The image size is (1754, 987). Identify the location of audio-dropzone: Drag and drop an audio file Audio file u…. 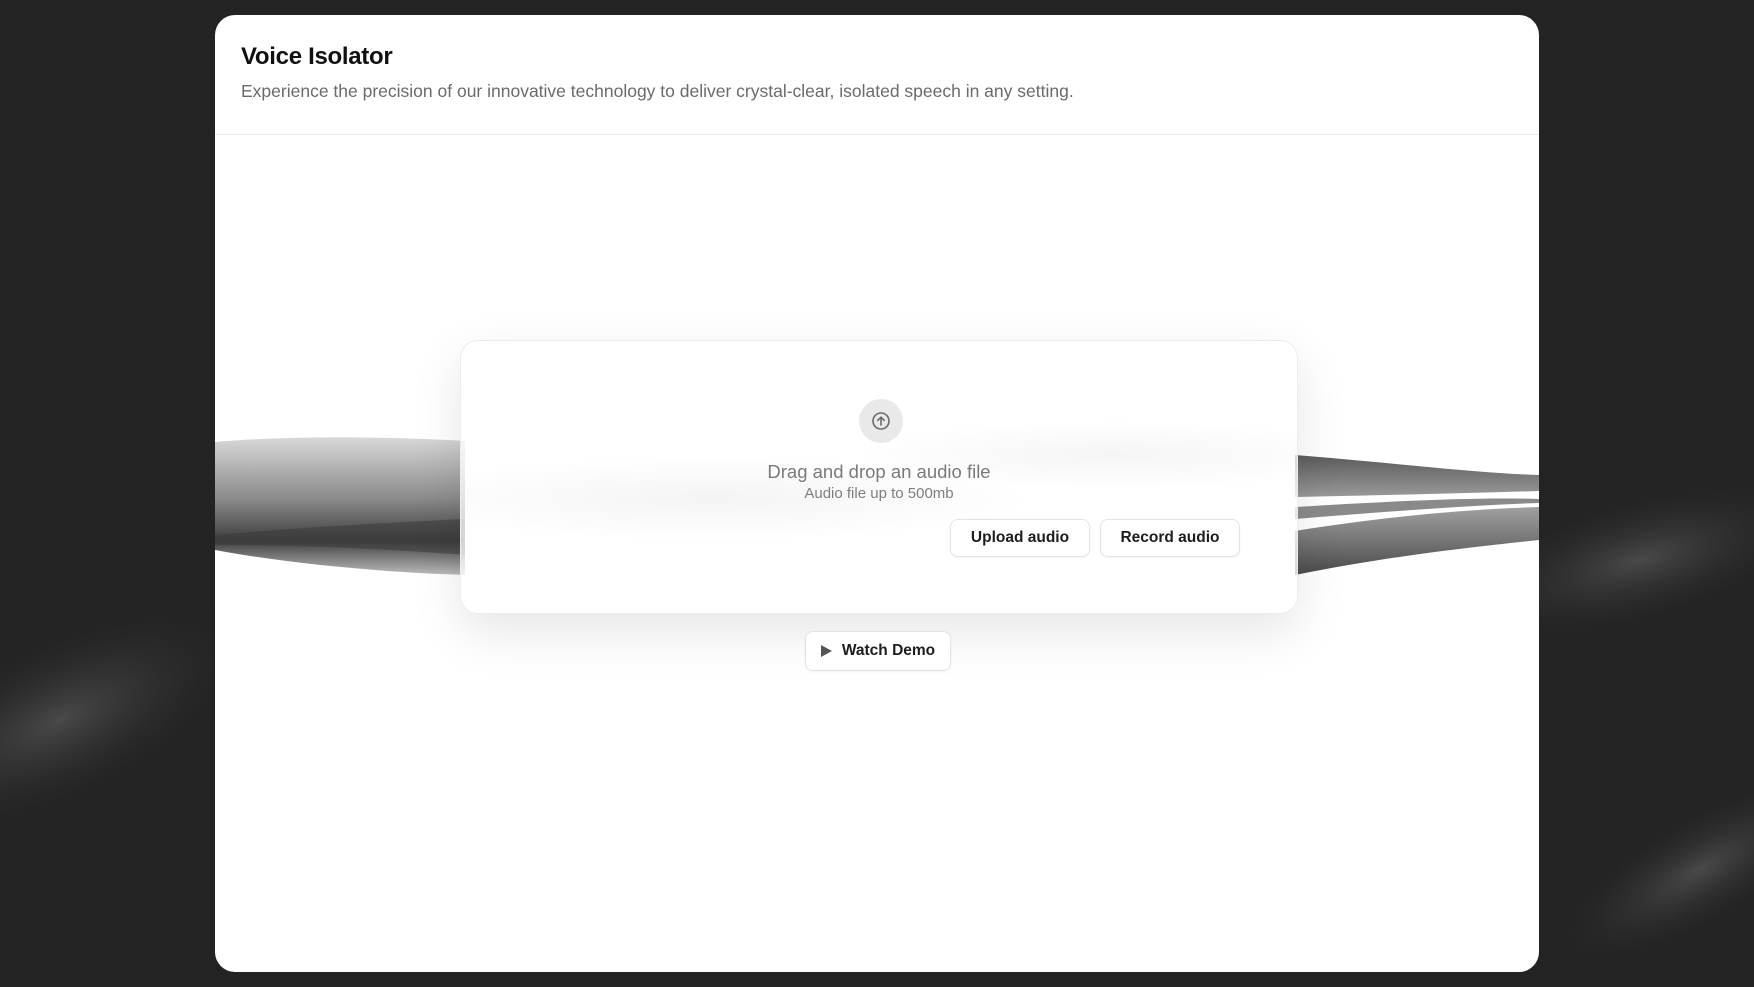
(879, 477).